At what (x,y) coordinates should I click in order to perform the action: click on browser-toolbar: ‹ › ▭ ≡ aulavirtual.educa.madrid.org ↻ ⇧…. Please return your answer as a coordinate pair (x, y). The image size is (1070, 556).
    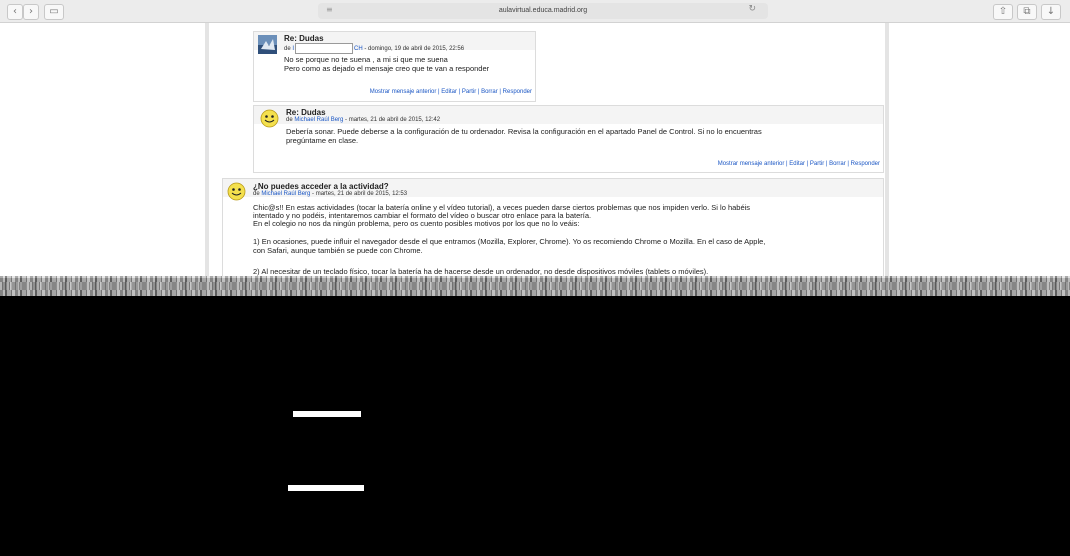
    Looking at the image, I should click on (535, 11).